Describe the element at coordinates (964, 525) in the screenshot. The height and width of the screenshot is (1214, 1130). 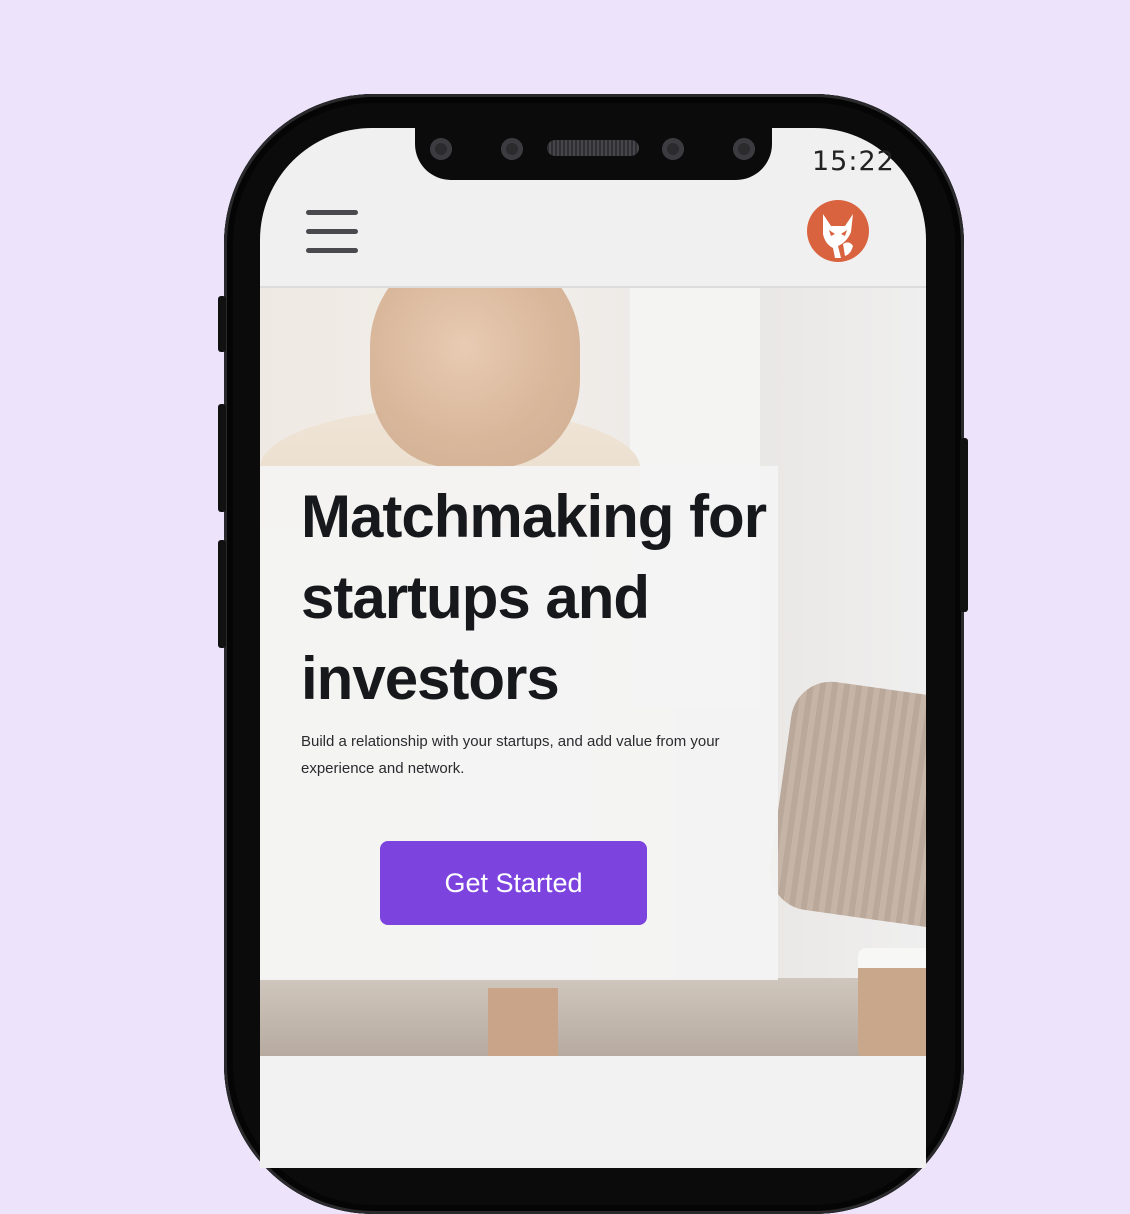
I see `power-button` at that location.